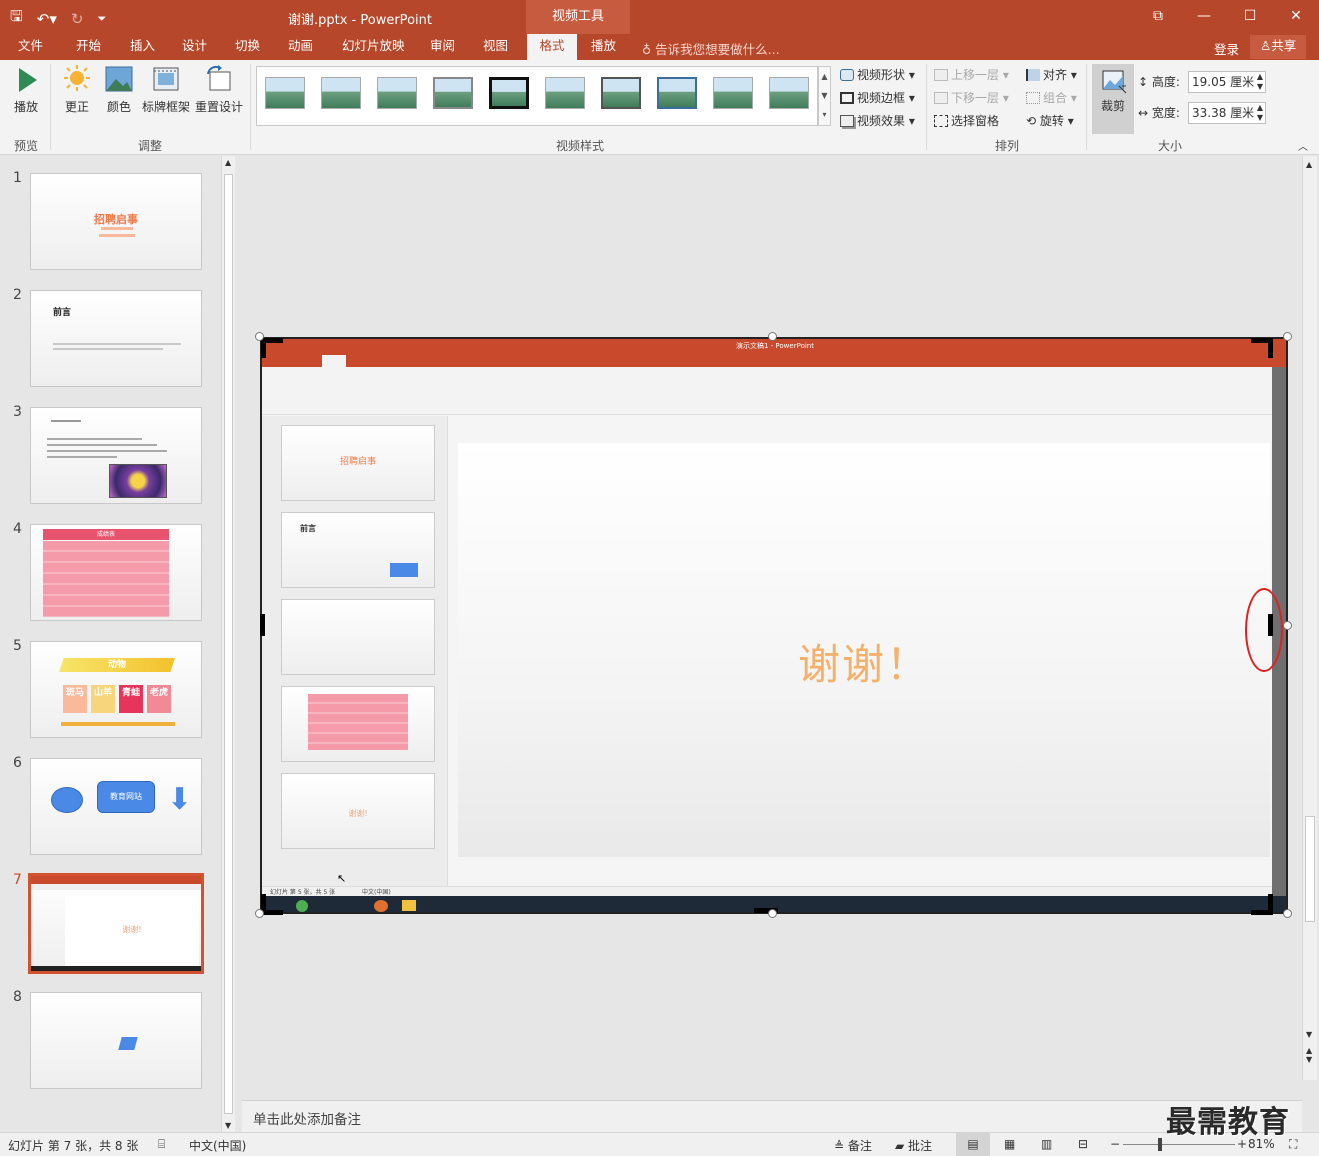 The width and height of the screenshot is (1319, 1156). What do you see at coordinates (161, 1144) in the screenshot?
I see `spellcheck-icon: ⌸` at bounding box center [161, 1144].